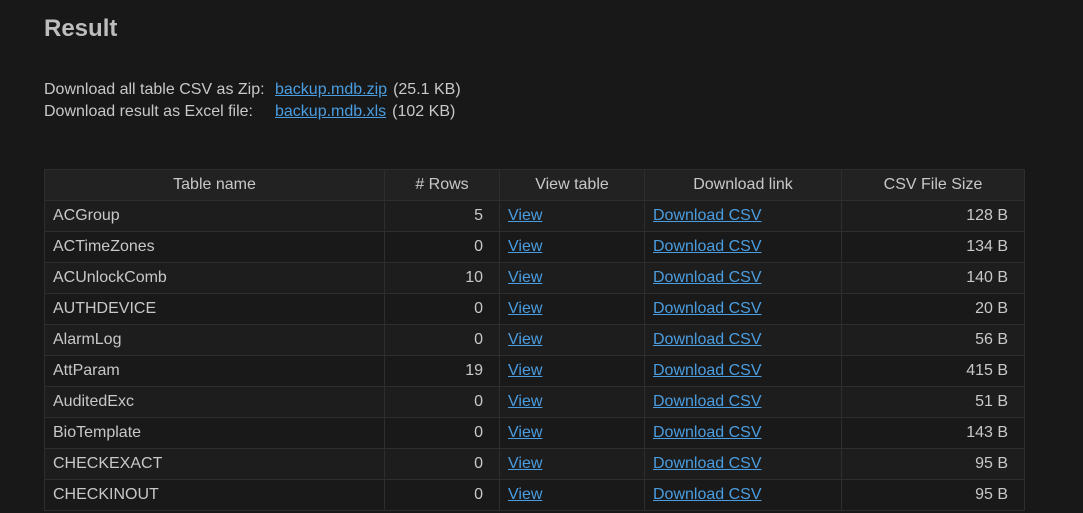 The image size is (1083, 513). What do you see at coordinates (154, 89) in the screenshot?
I see `zip-download-label: Download all table CSV as Zip:` at bounding box center [154, 89].